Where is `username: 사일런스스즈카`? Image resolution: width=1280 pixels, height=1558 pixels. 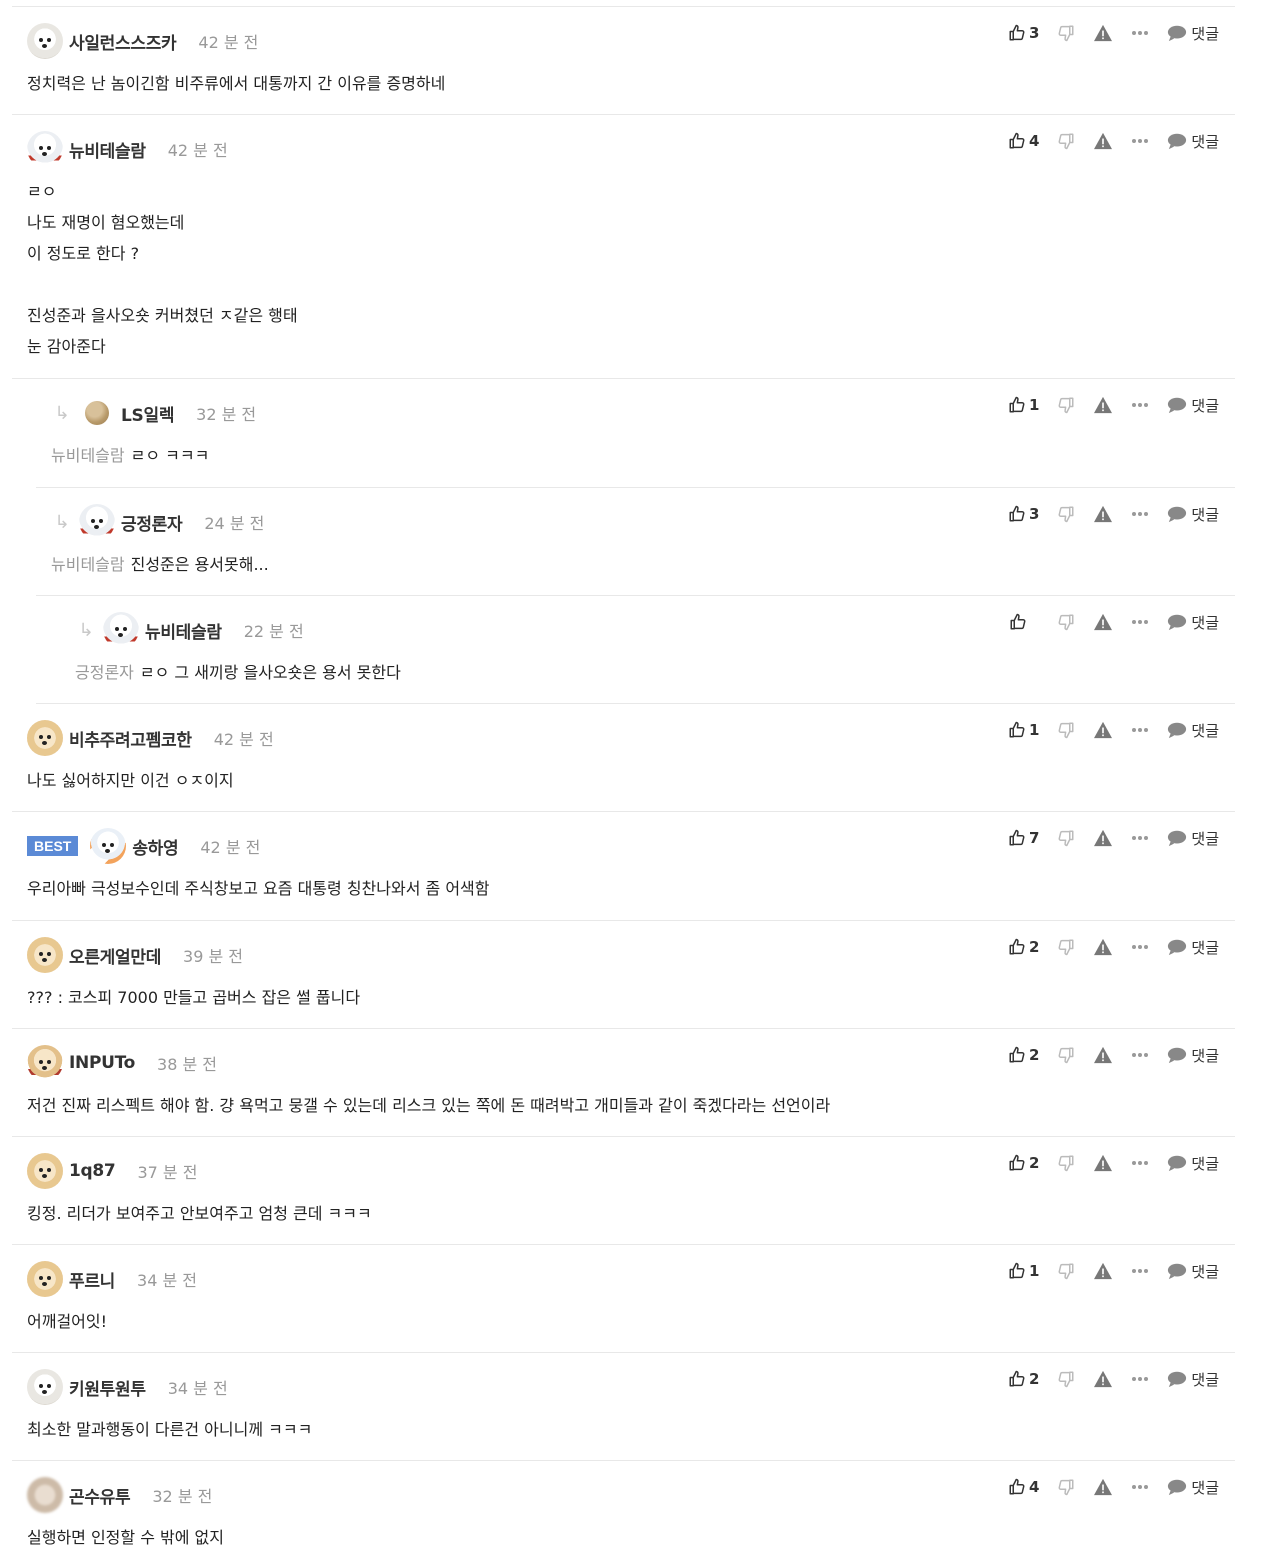
username: 사일런스스즈카 is located at coordinates (123, 41).